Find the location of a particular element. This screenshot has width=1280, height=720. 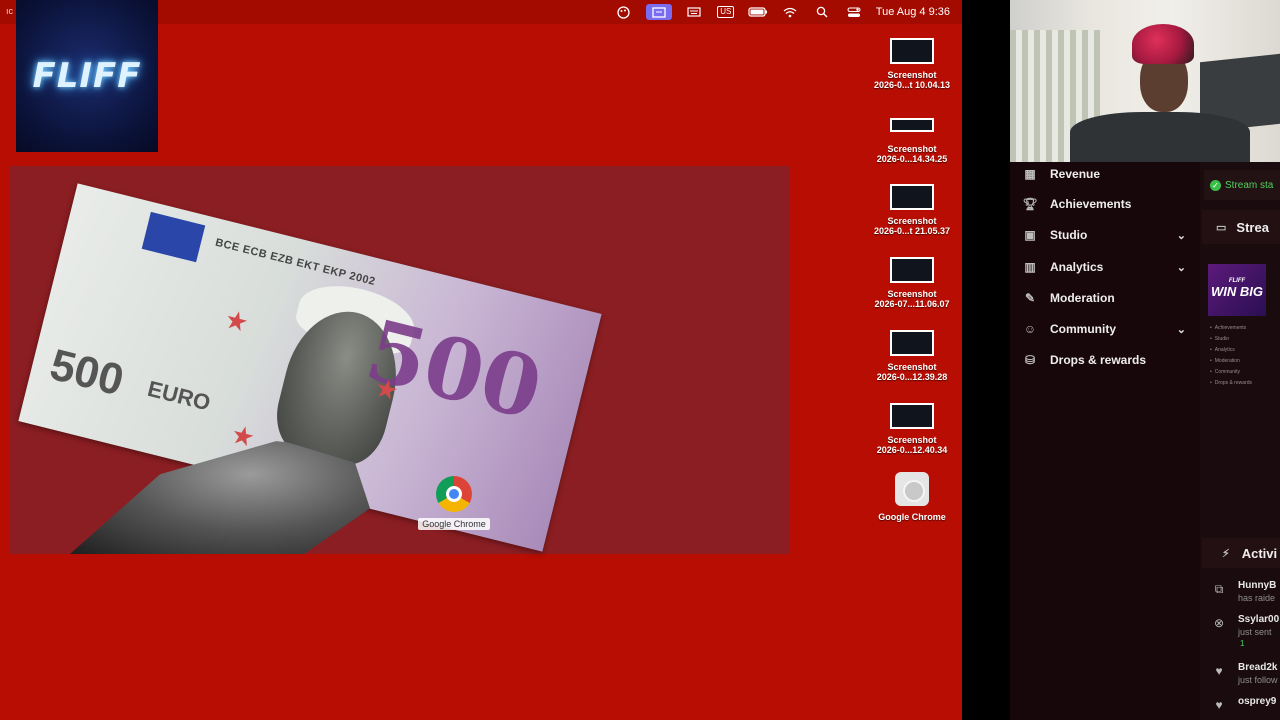

activity-item: ♥ osprey9 is located at coordinates (1240, 706).